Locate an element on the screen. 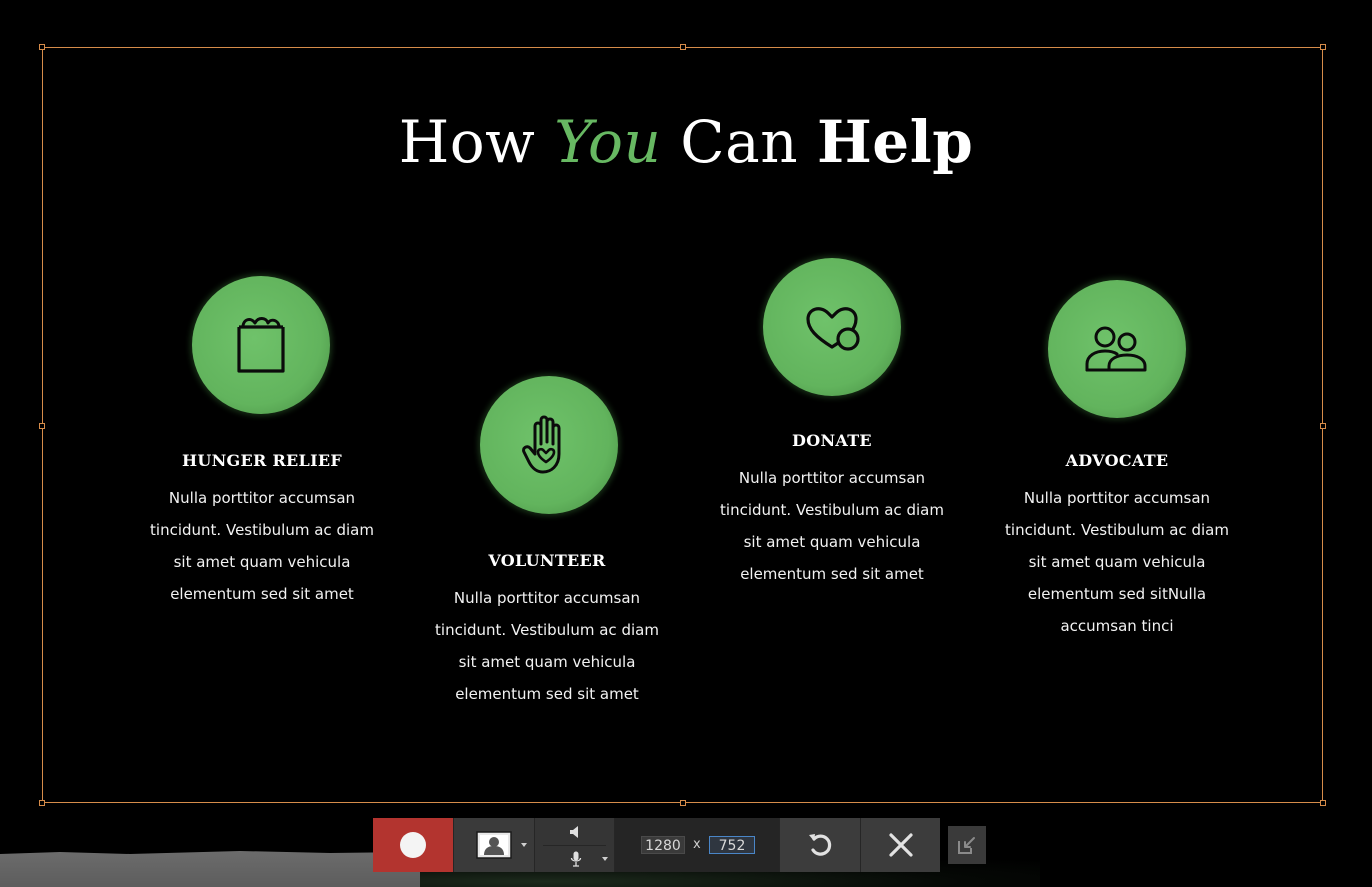  recording-toolbar: 1280 x 752 is located at coordinates (656, 845).